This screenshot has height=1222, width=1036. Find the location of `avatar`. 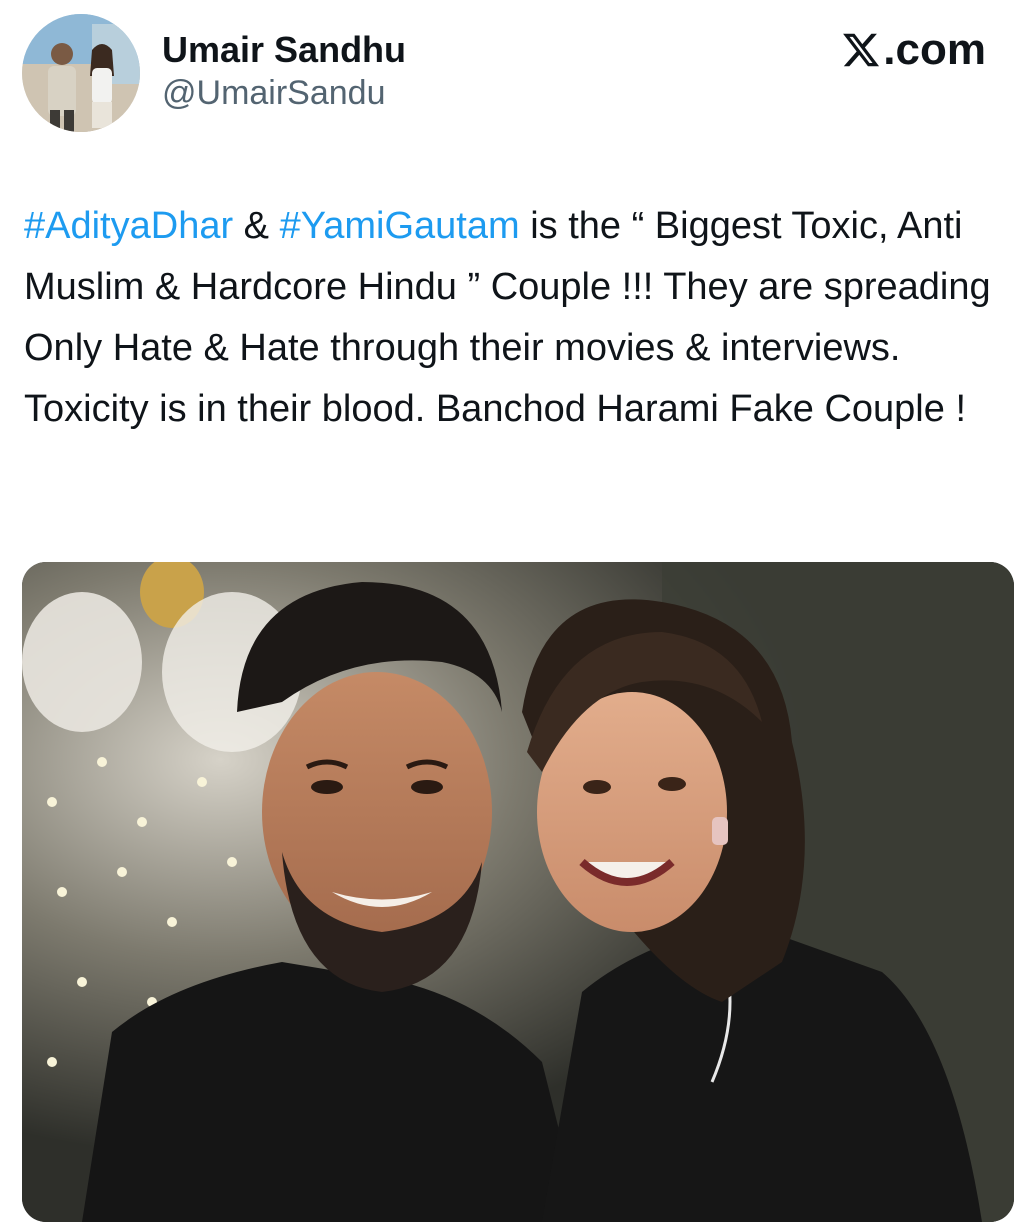

avatar is located at coordinates (81, 73).